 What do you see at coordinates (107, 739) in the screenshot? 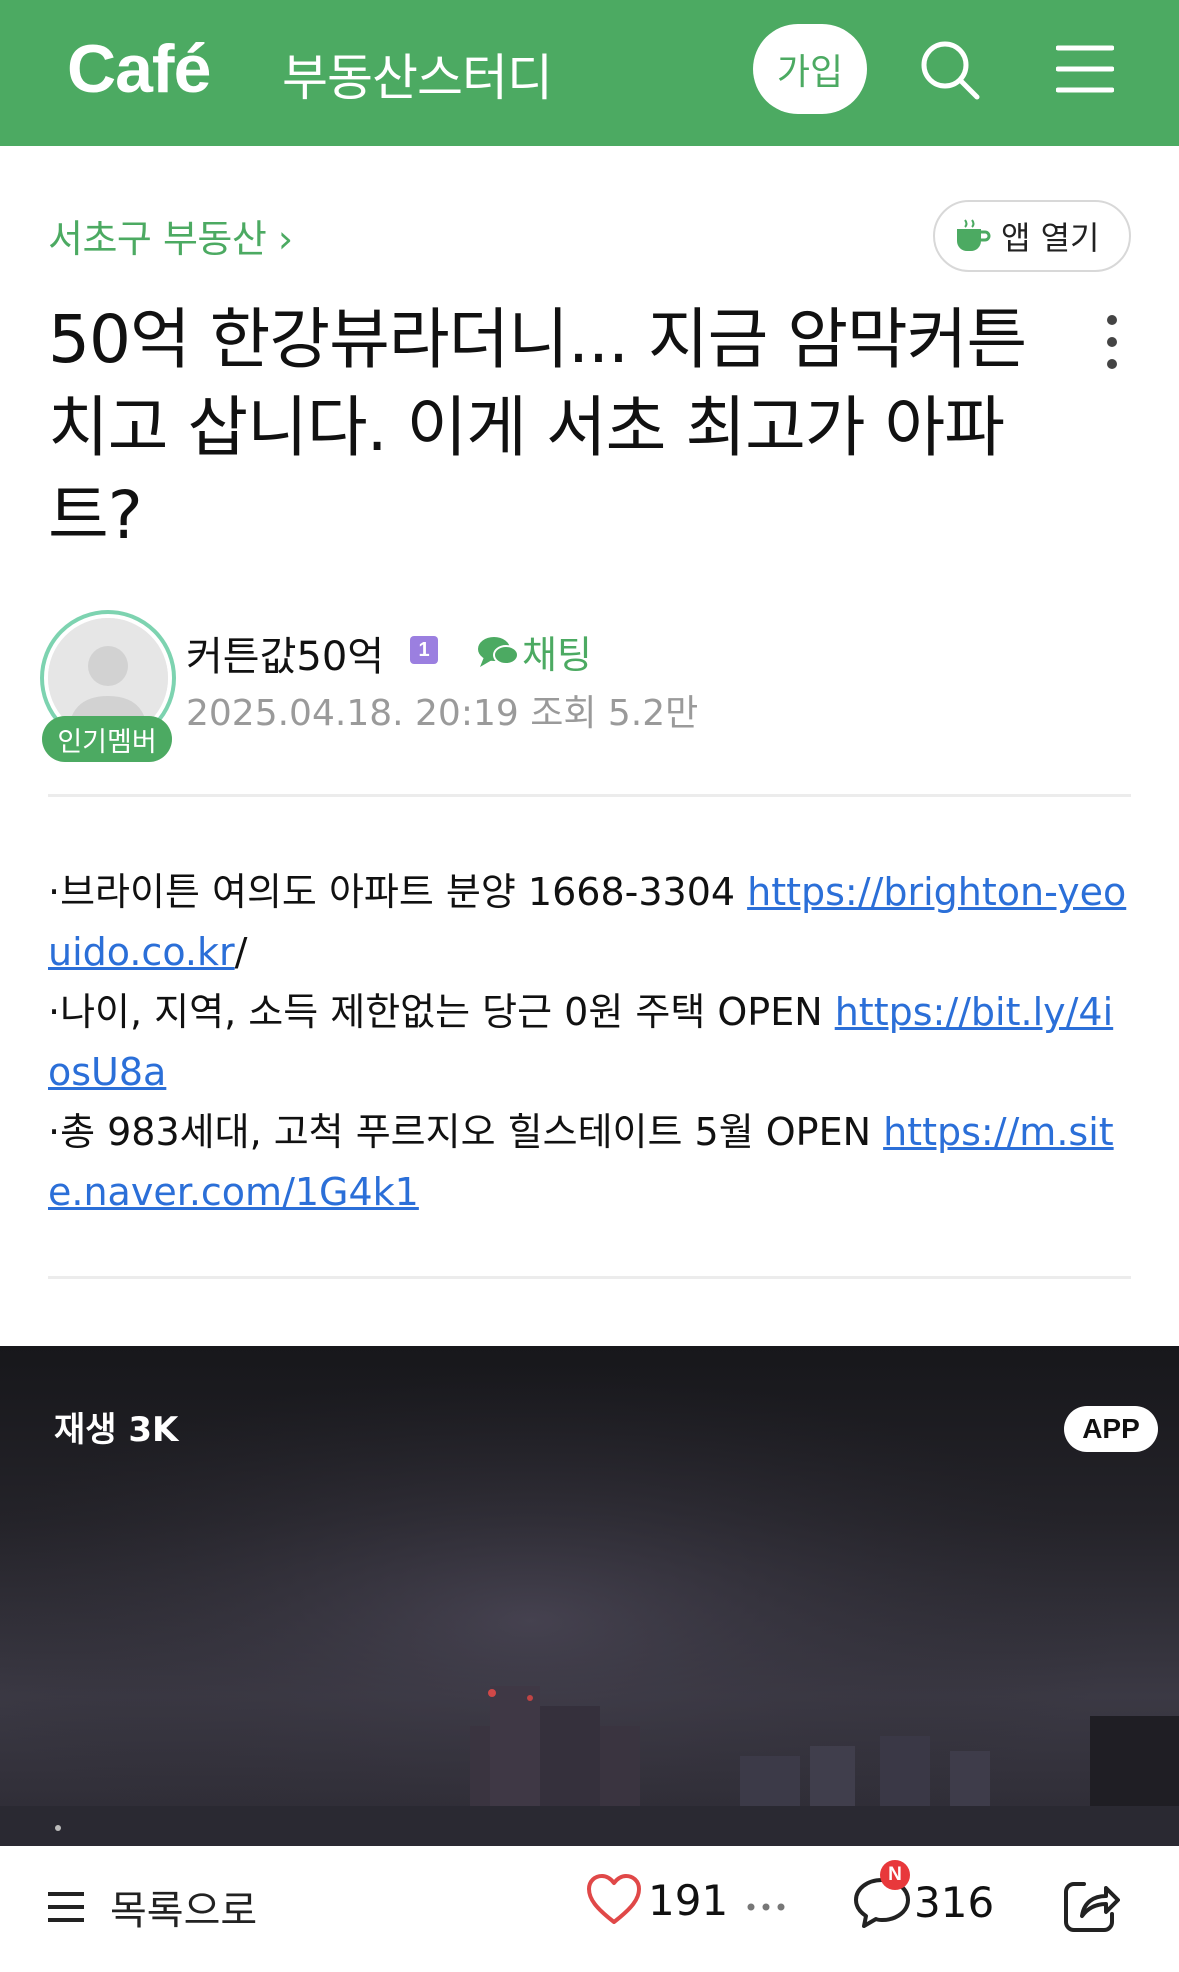
I see `popular-member-badge: 인기멤버` at bounding box center [107, 739].